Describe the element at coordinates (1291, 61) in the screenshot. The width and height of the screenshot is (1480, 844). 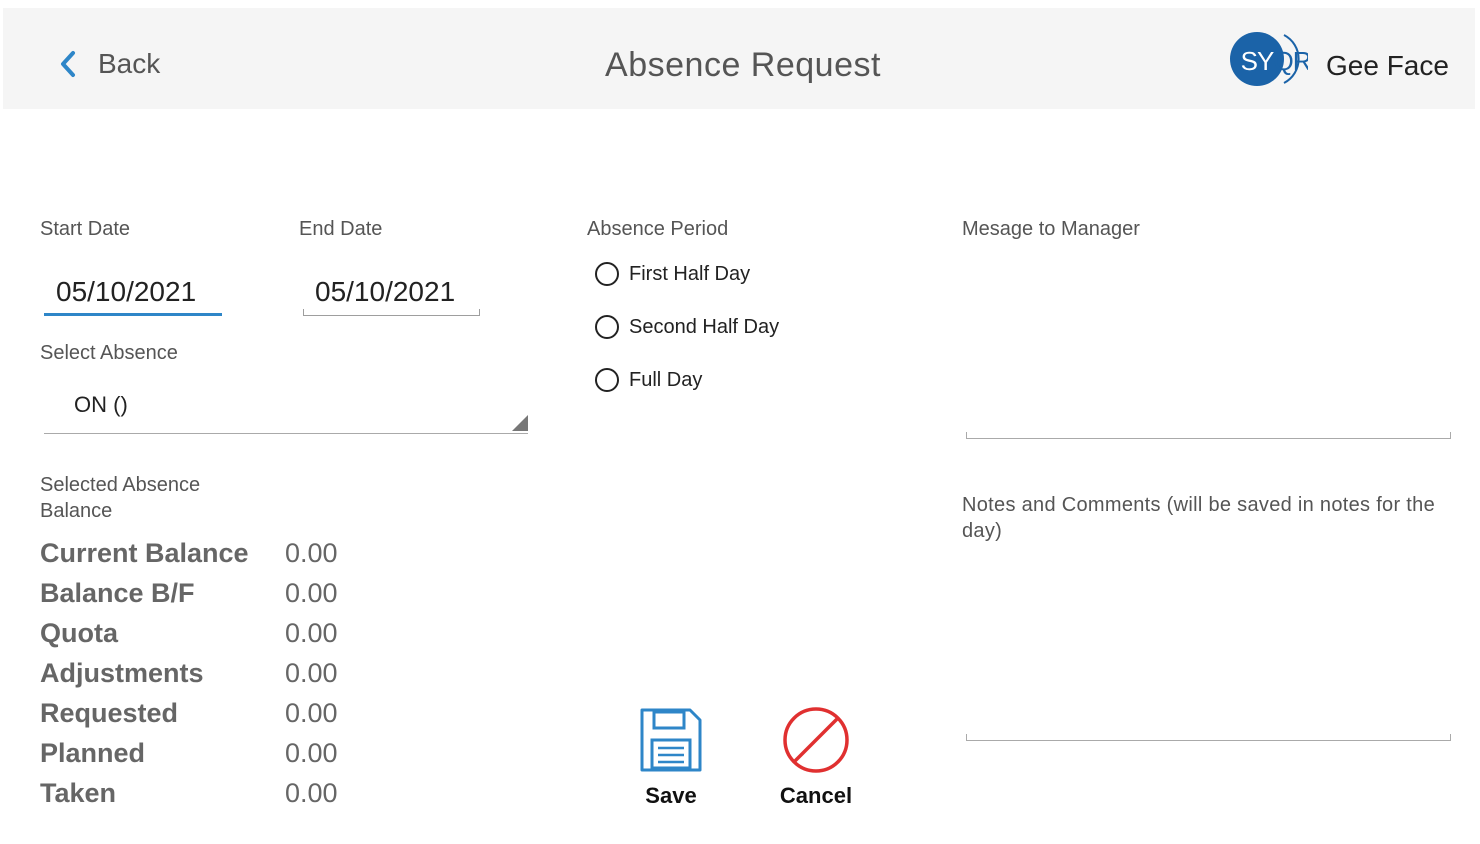
I see `svg-text: QR` at that location.